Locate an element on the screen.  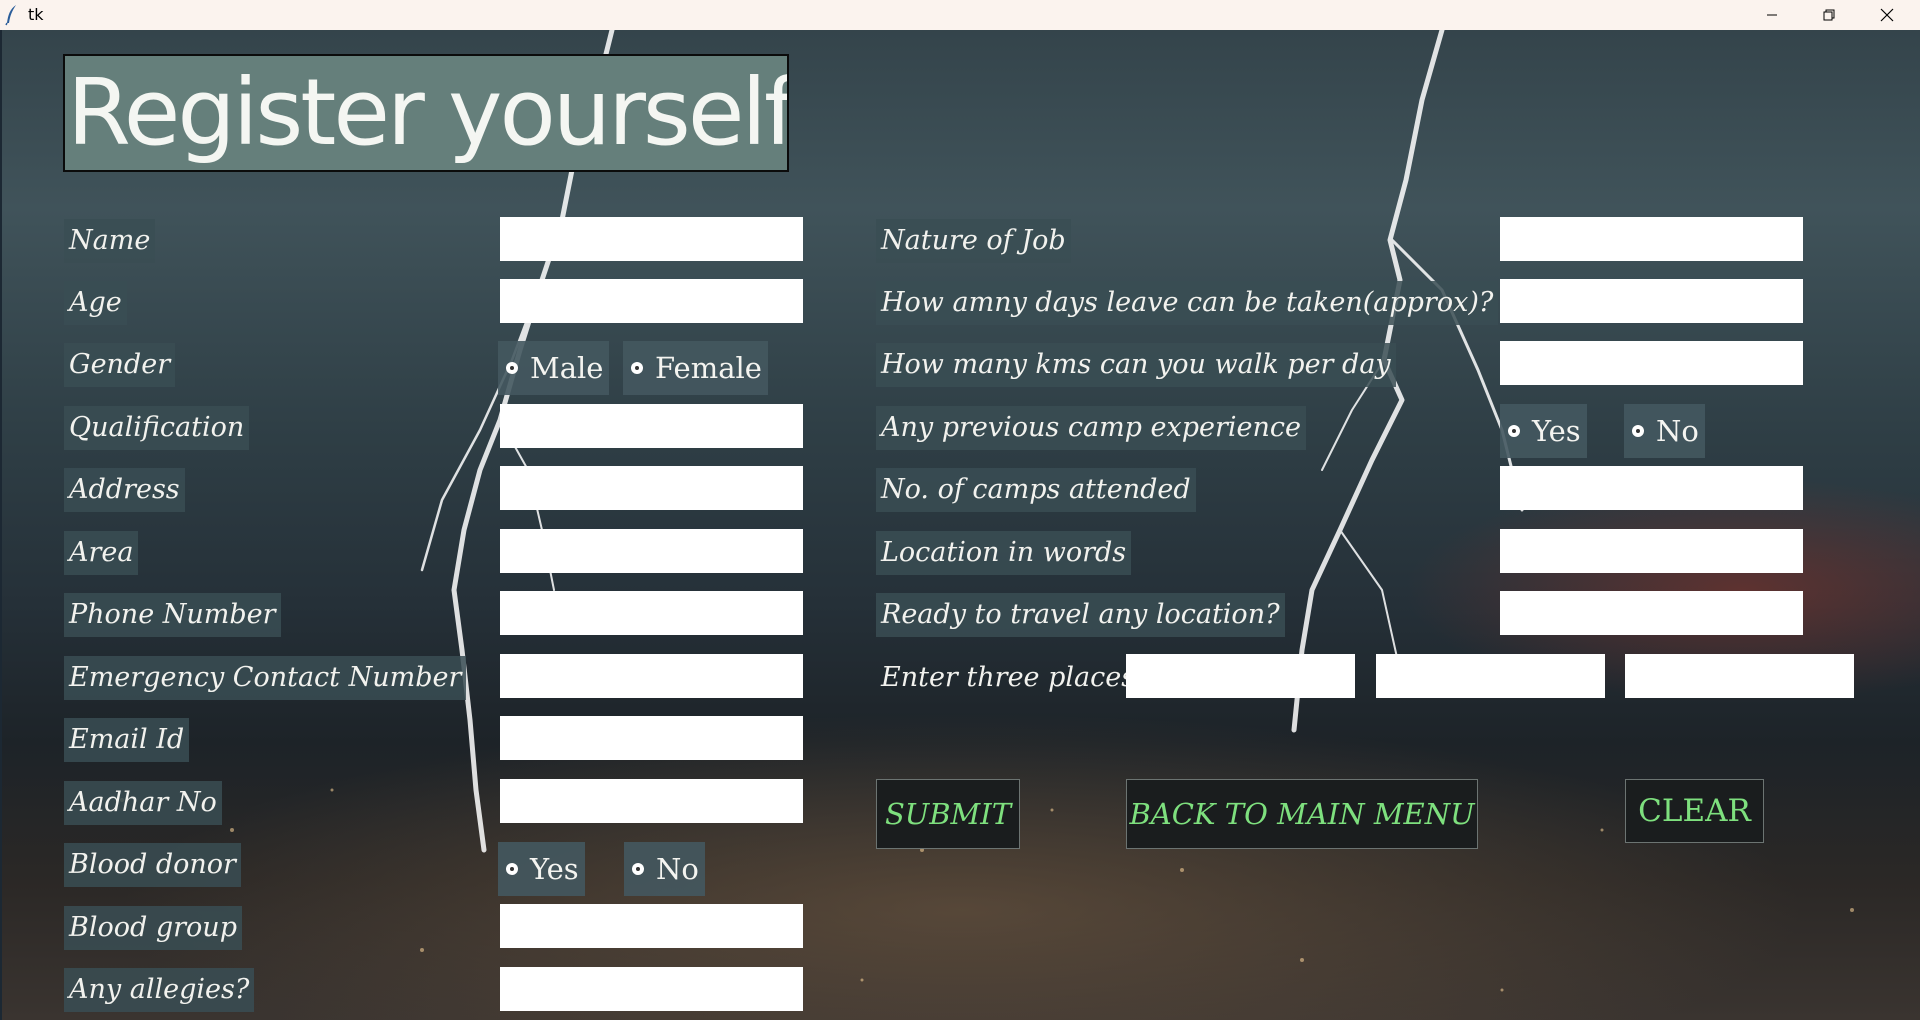
clear-button: CLEAR is located at coordinates (1694, 811).